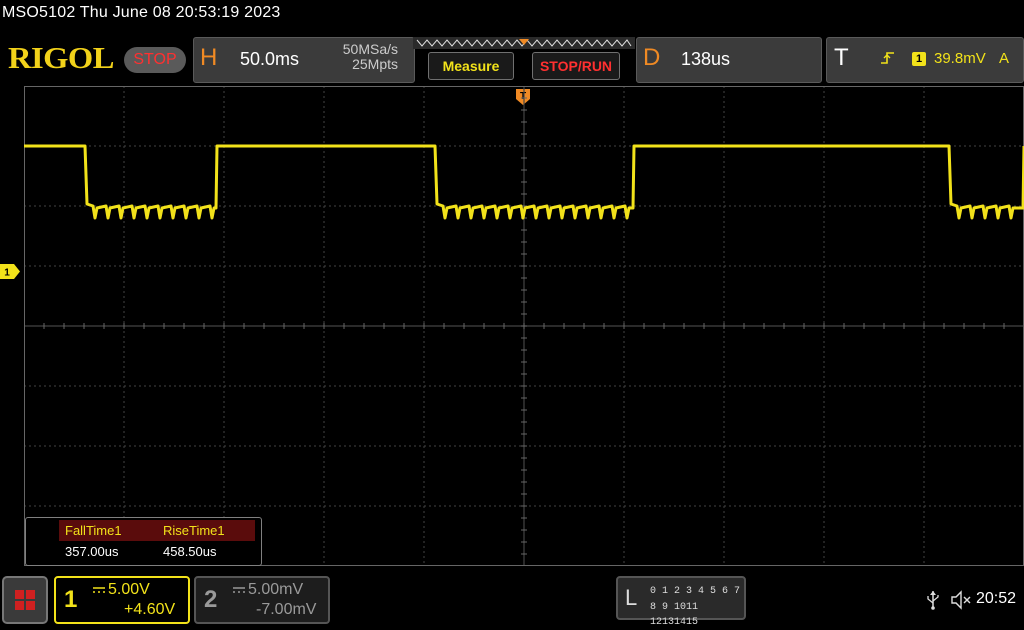 This screenshot has width=1024, height=630. I want to click on measure-button: Measure, so click(471, 66).